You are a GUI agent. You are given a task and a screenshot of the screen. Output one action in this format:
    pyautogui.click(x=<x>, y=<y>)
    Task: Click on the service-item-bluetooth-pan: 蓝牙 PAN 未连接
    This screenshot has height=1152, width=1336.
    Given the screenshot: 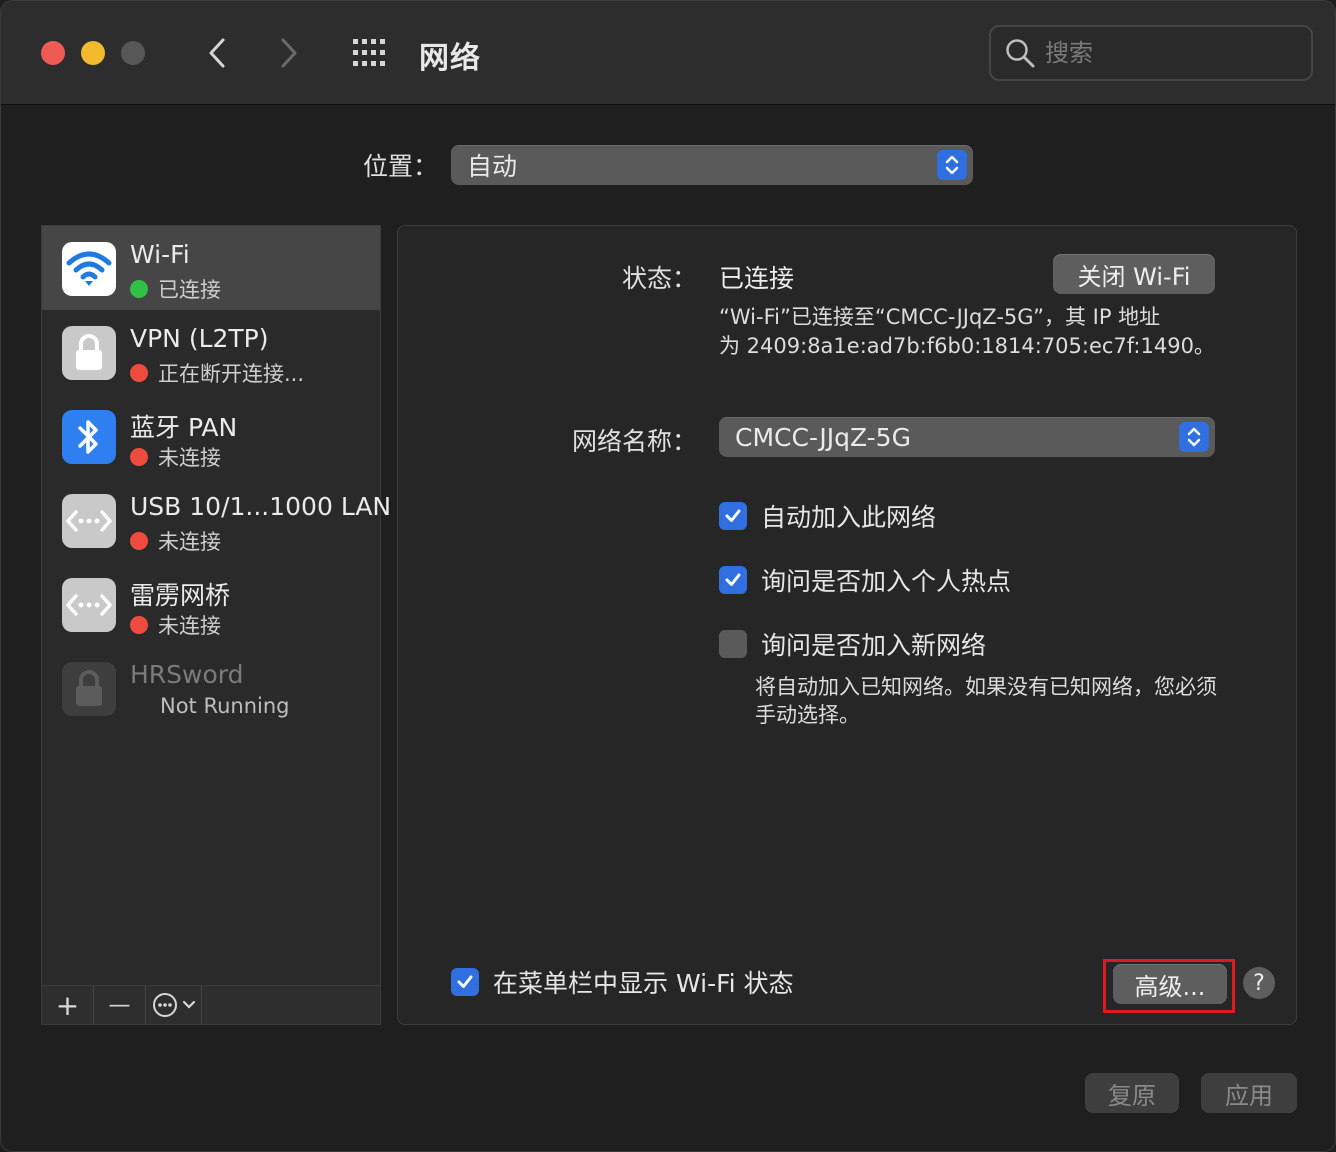 What is the action you would take?
    pyautogui.click(x=211, y=436)
    